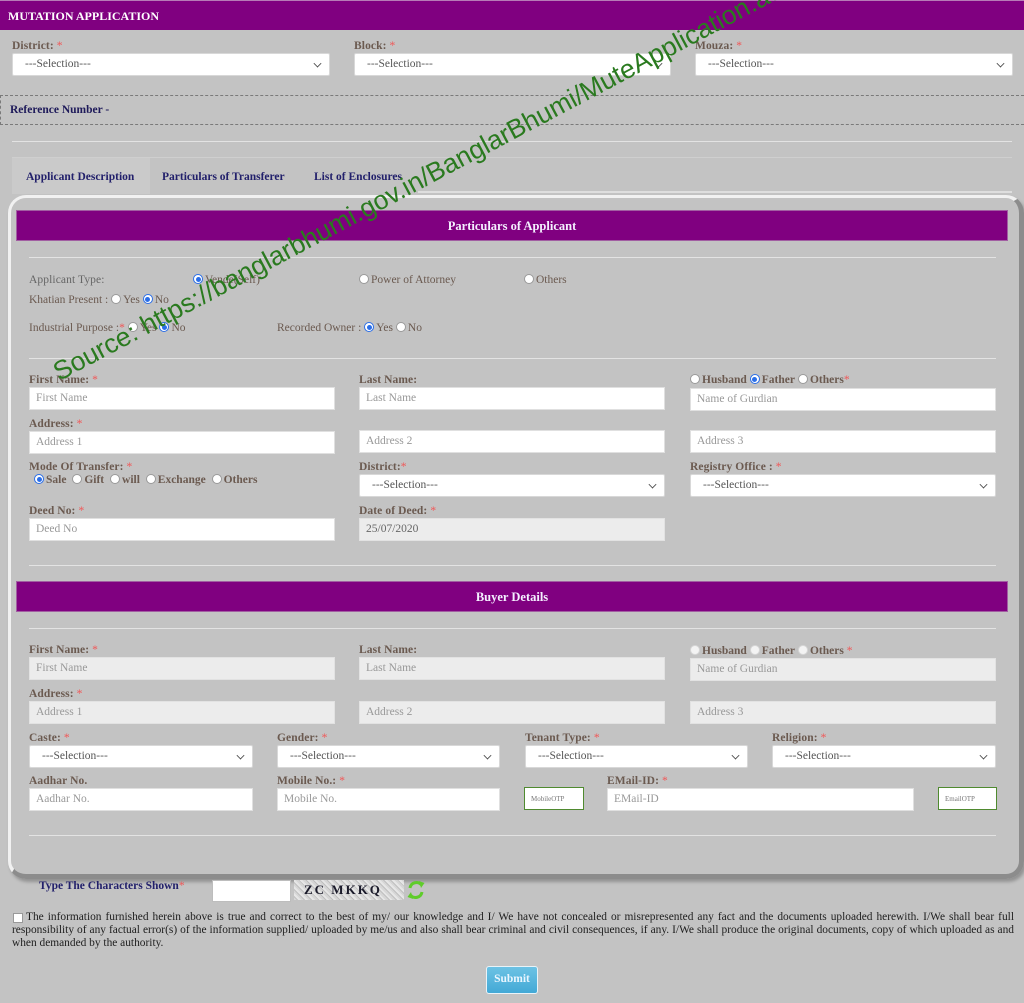 Image resolution: width=1024 pixels, height=1003 pixels. What do you see at coordinates (67, 280) in the screenshot?
I see `applicant-type-label: Applicant Type:` at bounding box center [67, 280].